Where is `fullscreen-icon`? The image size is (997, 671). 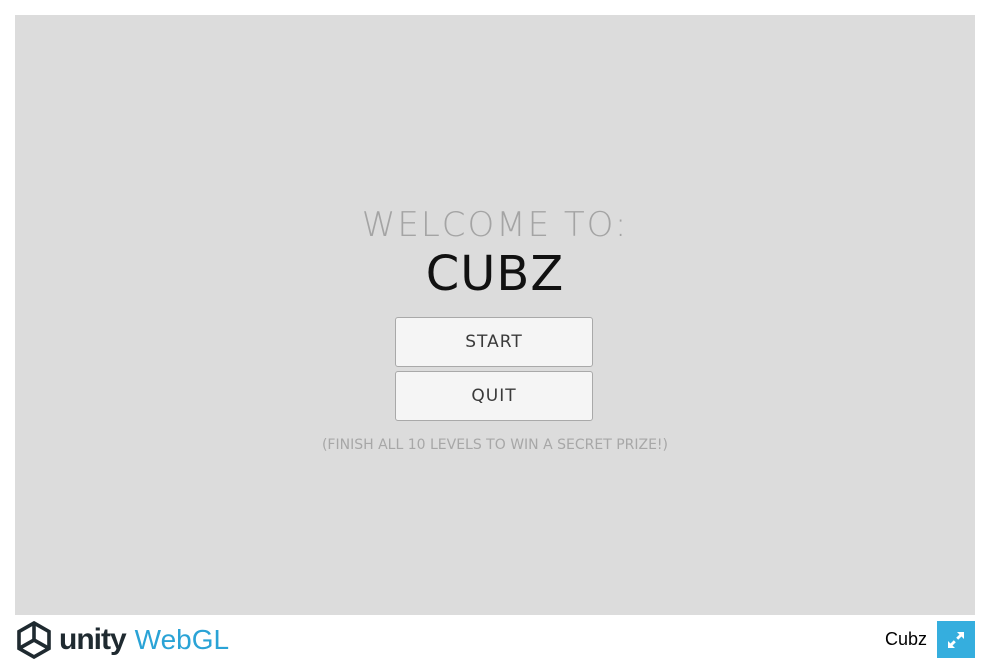 fullscreen-icon is located at coordinates (956, 639).